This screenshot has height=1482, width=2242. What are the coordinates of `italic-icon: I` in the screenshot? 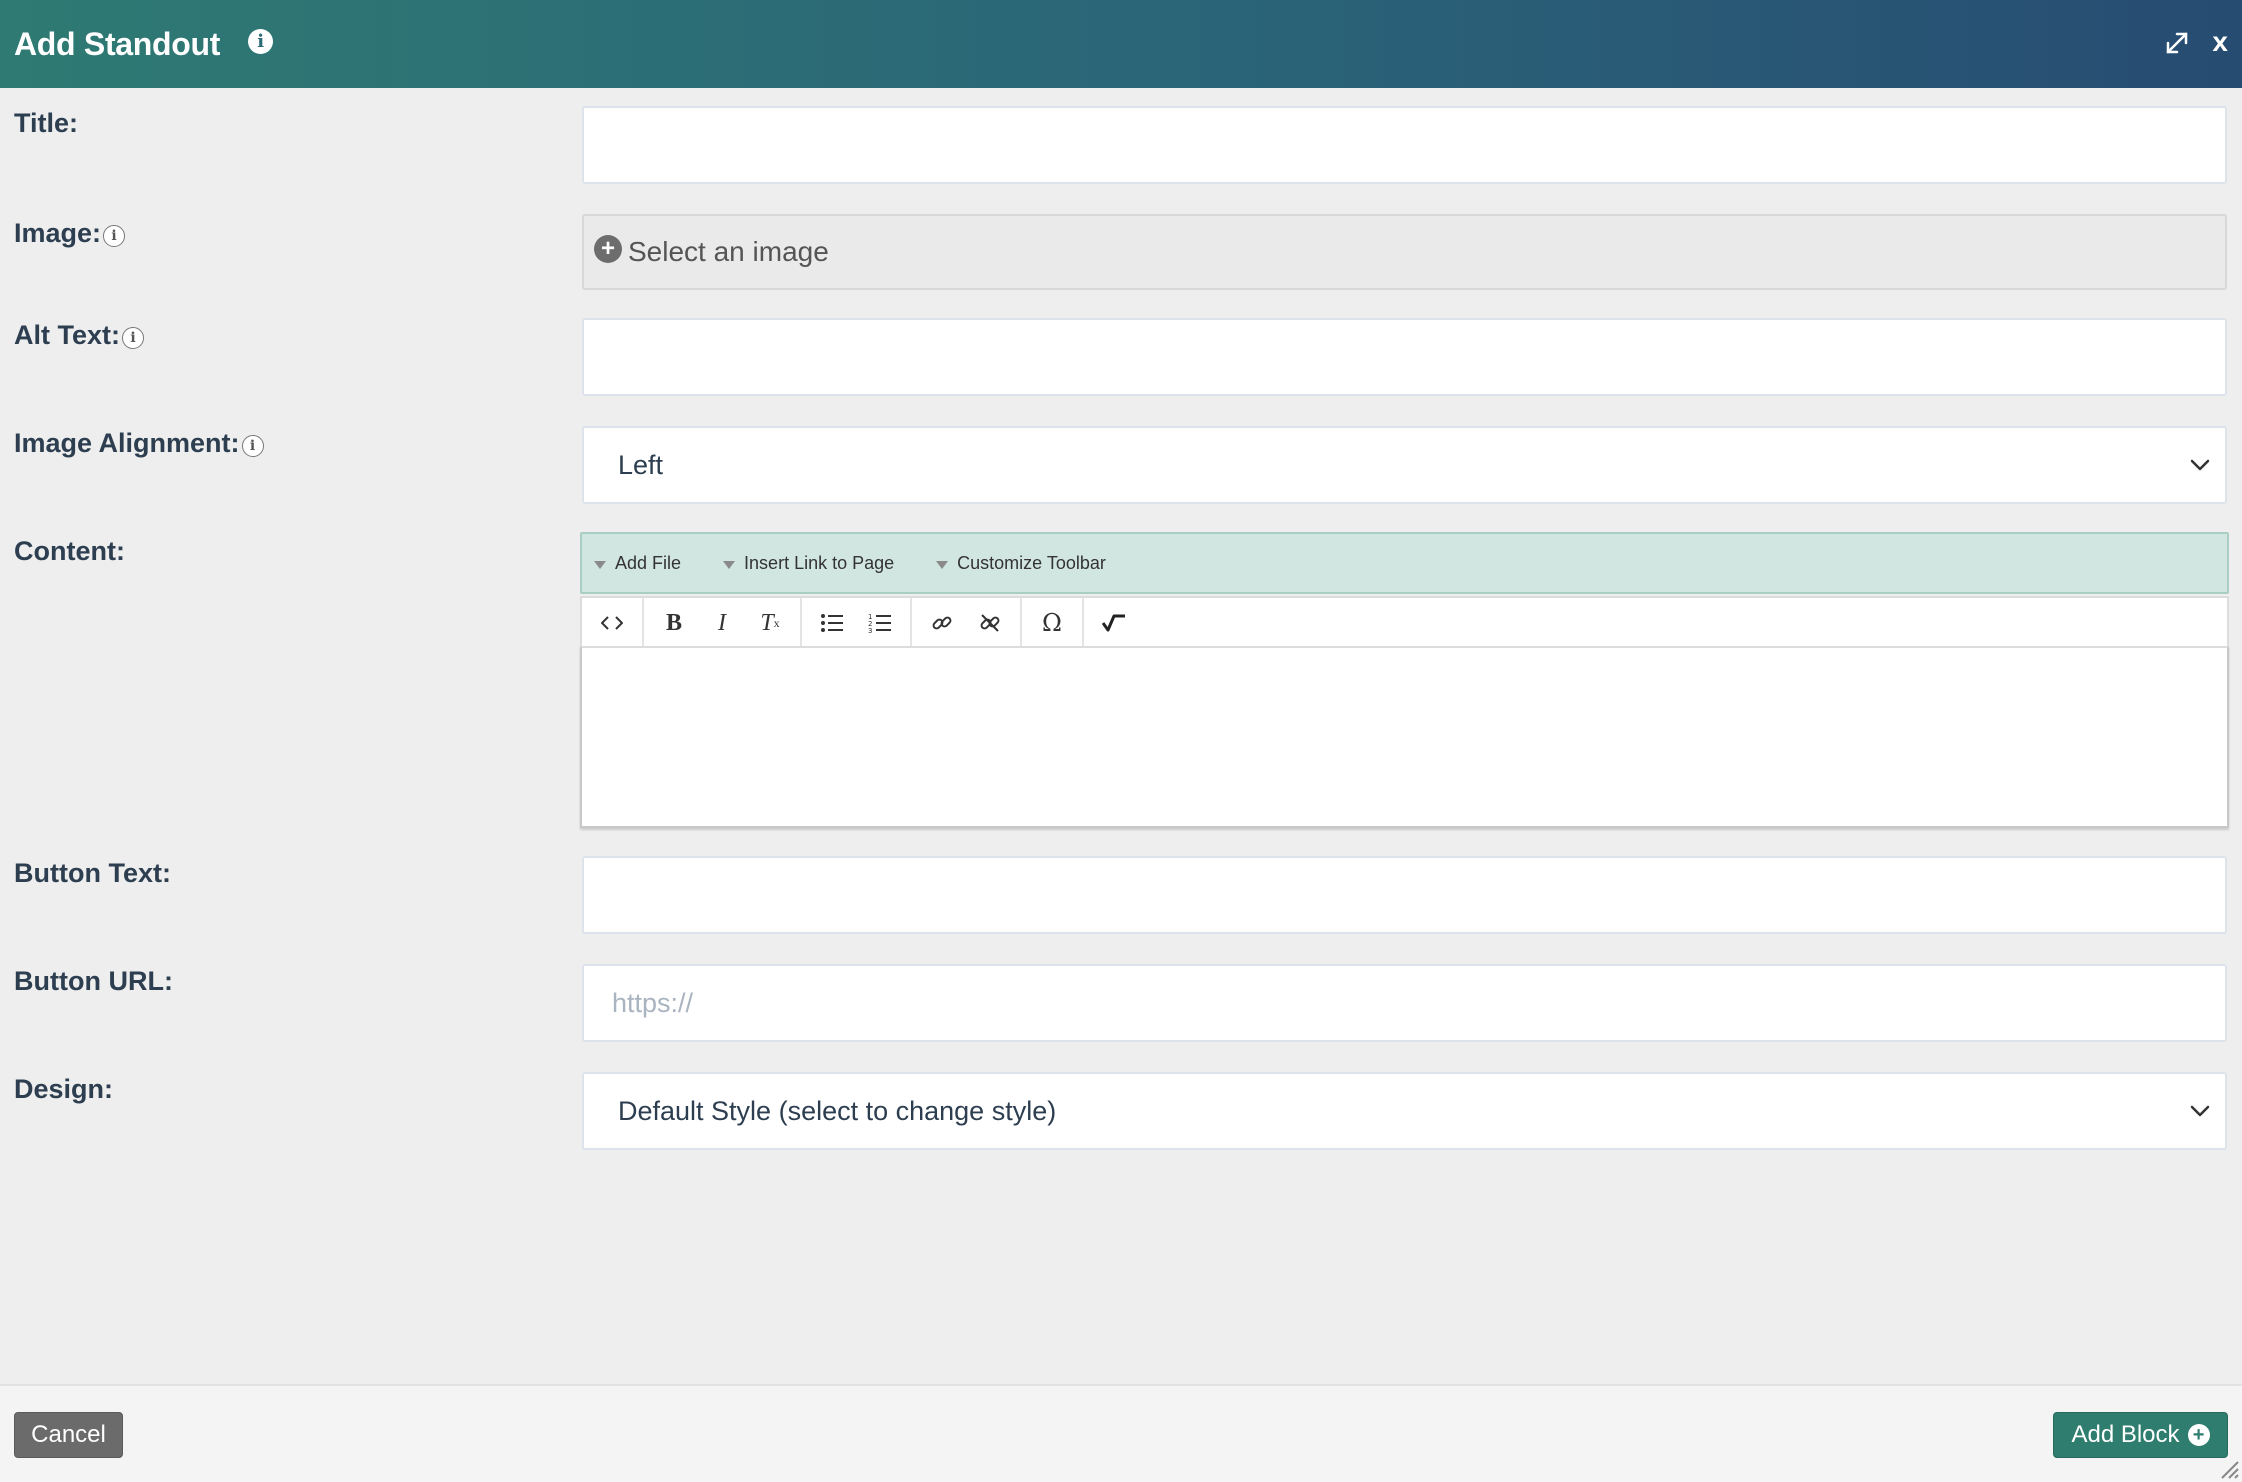 It's located at (722, 623).